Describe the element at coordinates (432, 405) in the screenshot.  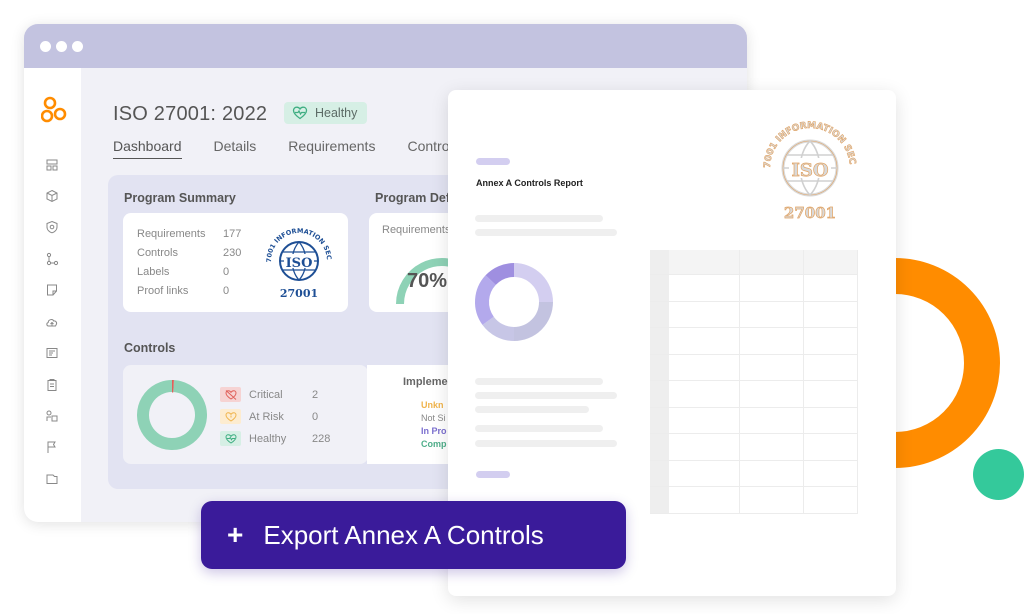
I see `implementation-status-unknown: Unkn` at that location.